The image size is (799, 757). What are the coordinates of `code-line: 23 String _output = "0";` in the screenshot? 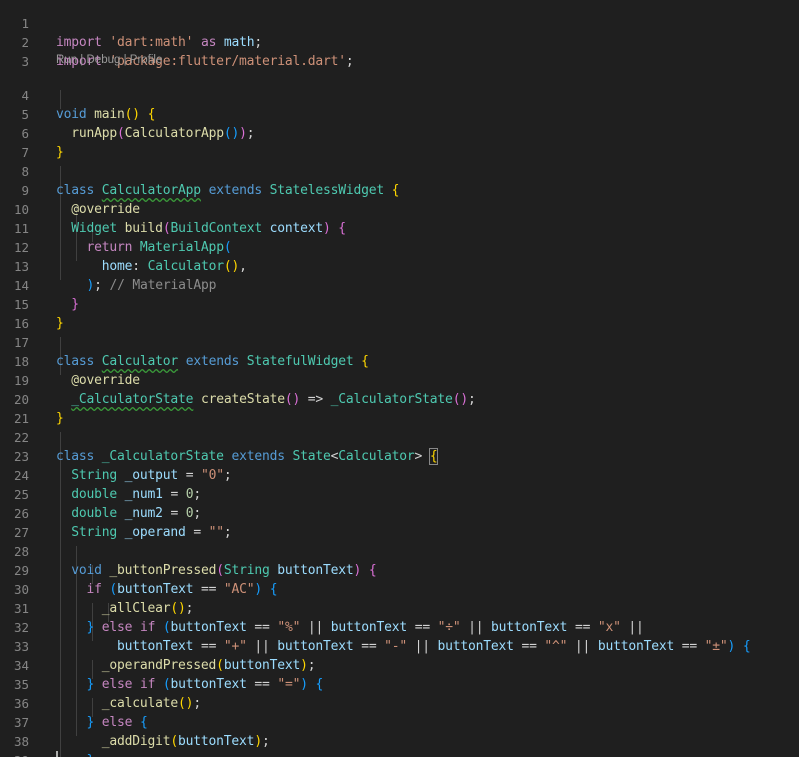 It's located at (116, 455).